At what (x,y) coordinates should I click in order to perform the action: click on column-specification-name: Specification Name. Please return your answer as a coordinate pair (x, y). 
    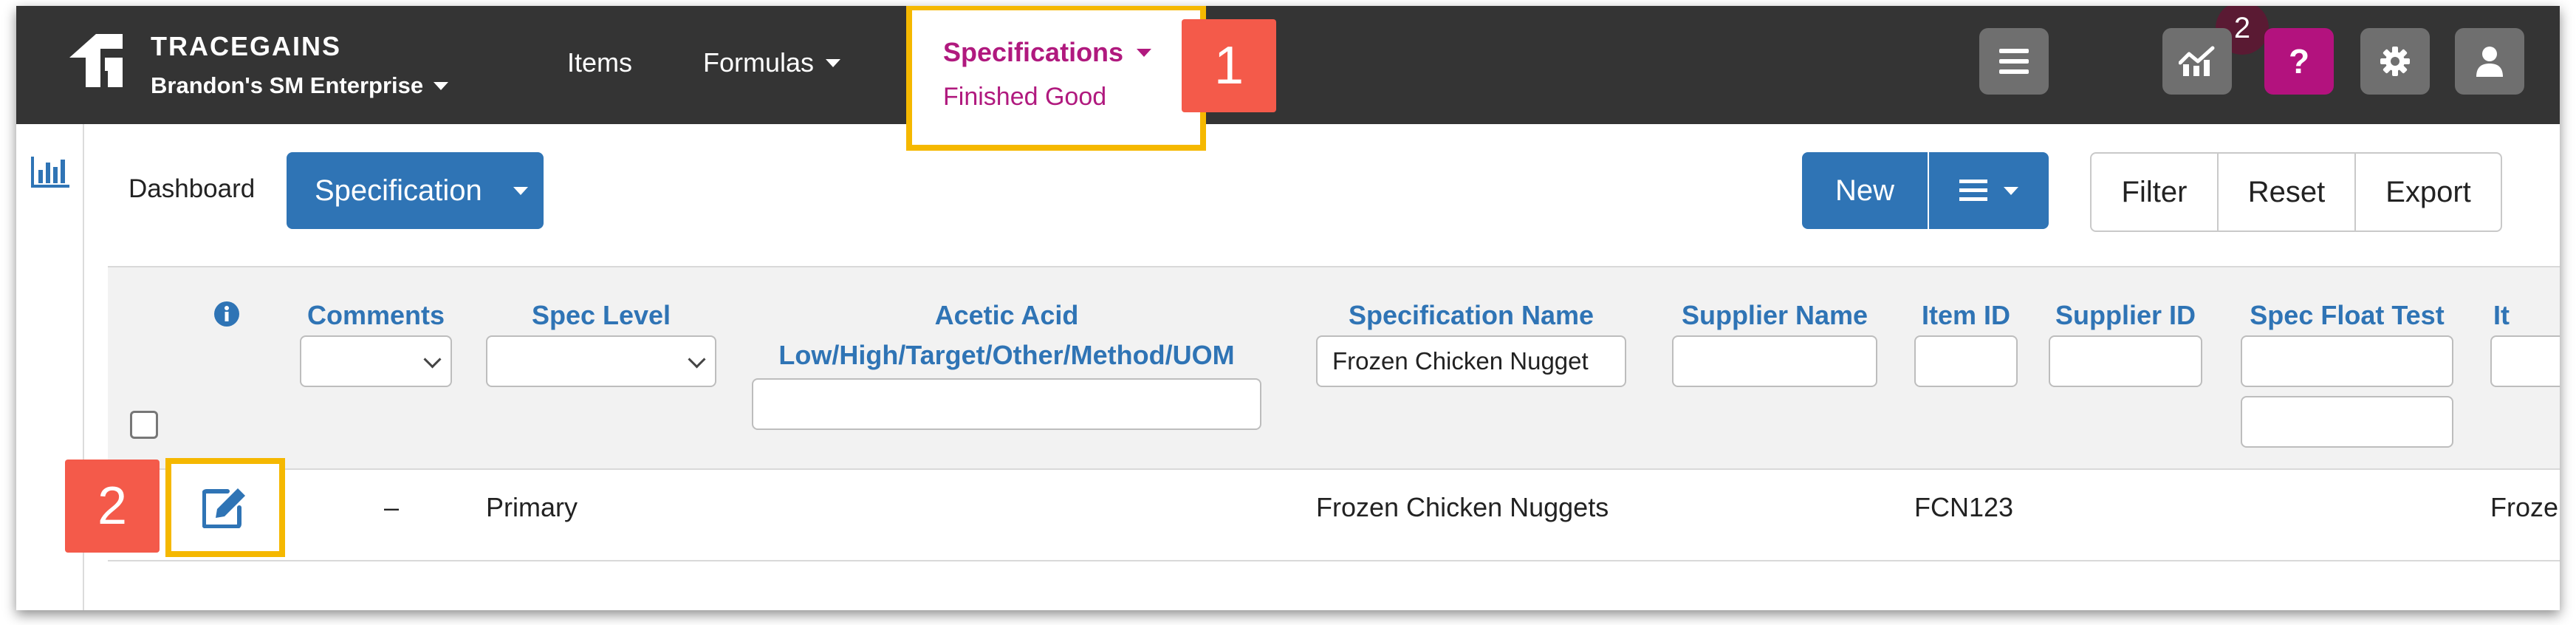
    Looking at the image, I should click on (1471, 315).